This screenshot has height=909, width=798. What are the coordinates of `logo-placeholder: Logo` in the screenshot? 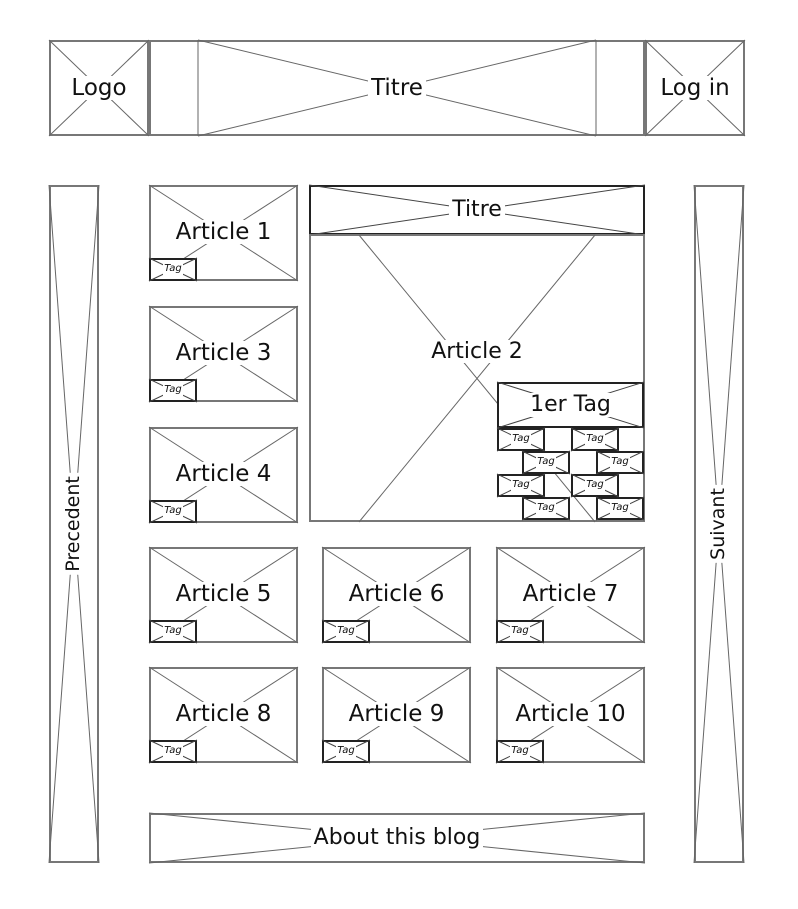 It's located at (99, 88).